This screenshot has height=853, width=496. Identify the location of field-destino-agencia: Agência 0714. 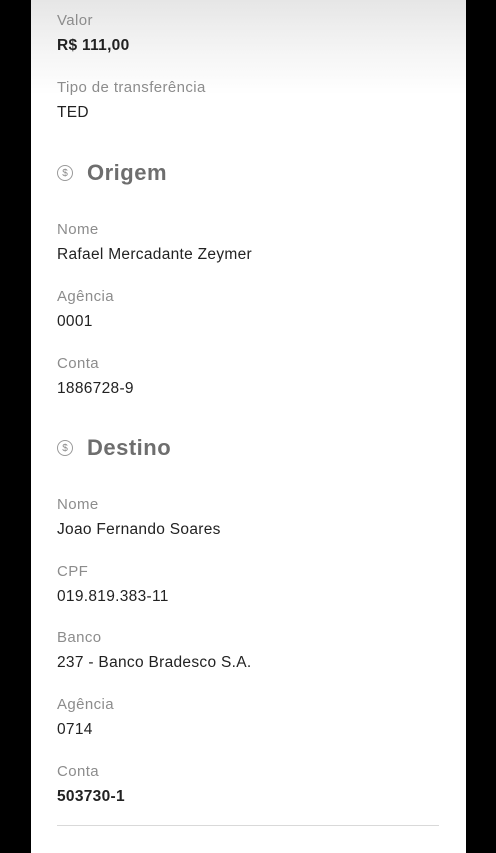
(85, 717).